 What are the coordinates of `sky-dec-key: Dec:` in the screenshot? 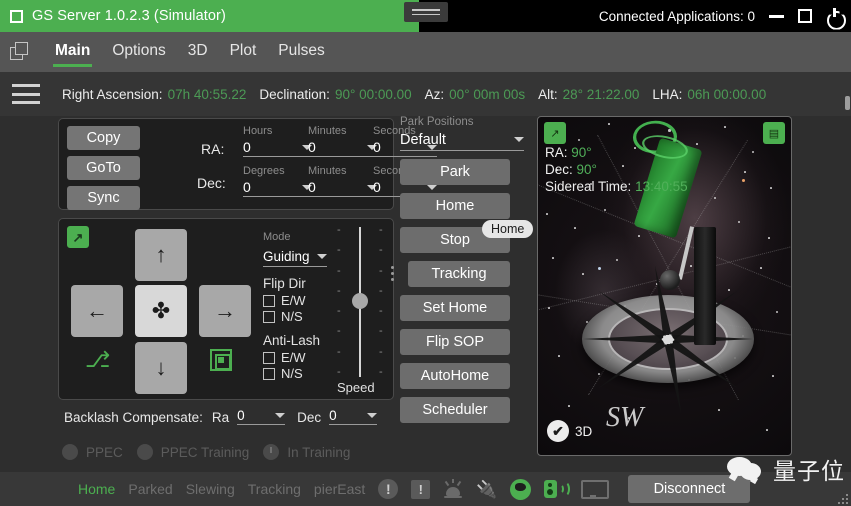 It's located at (559, 169).